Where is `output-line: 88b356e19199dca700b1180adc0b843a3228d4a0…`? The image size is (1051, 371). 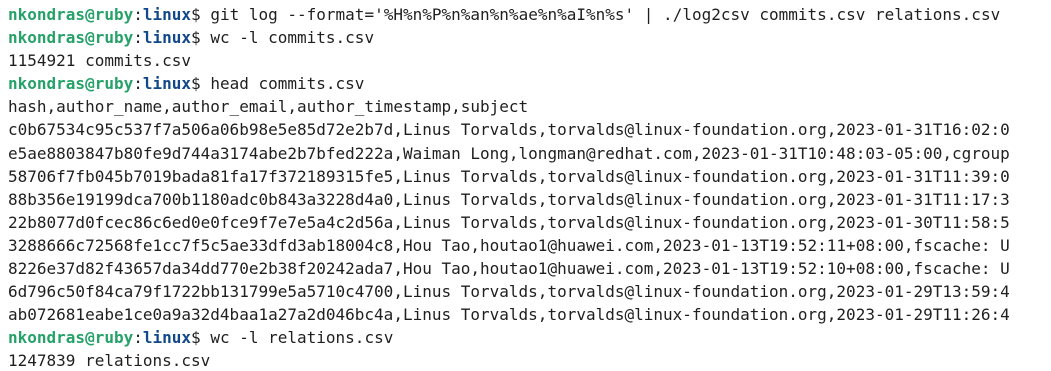 output-line: 88b356e19199dca700b1180adc0b843a3228d4a0… is located at coordinates (509, 199).